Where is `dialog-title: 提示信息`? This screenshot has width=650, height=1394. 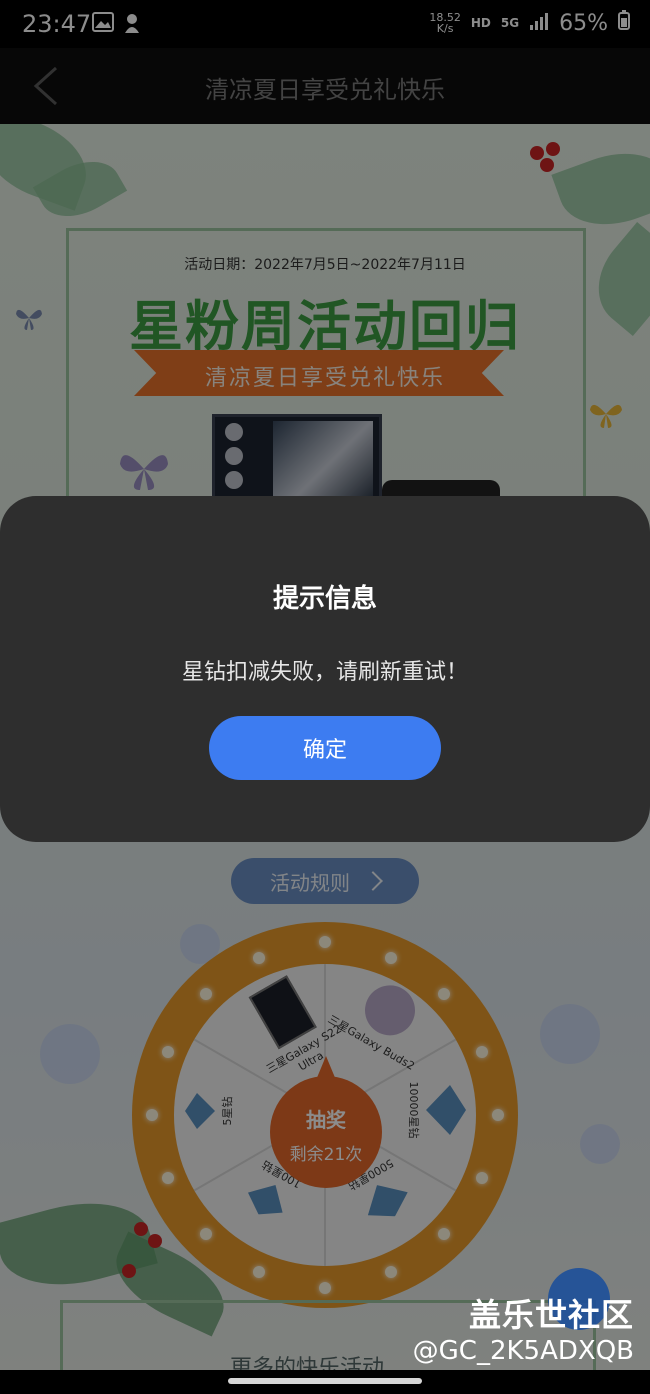 dialog-title: 提示信息 is located at coordinates (324, 599).